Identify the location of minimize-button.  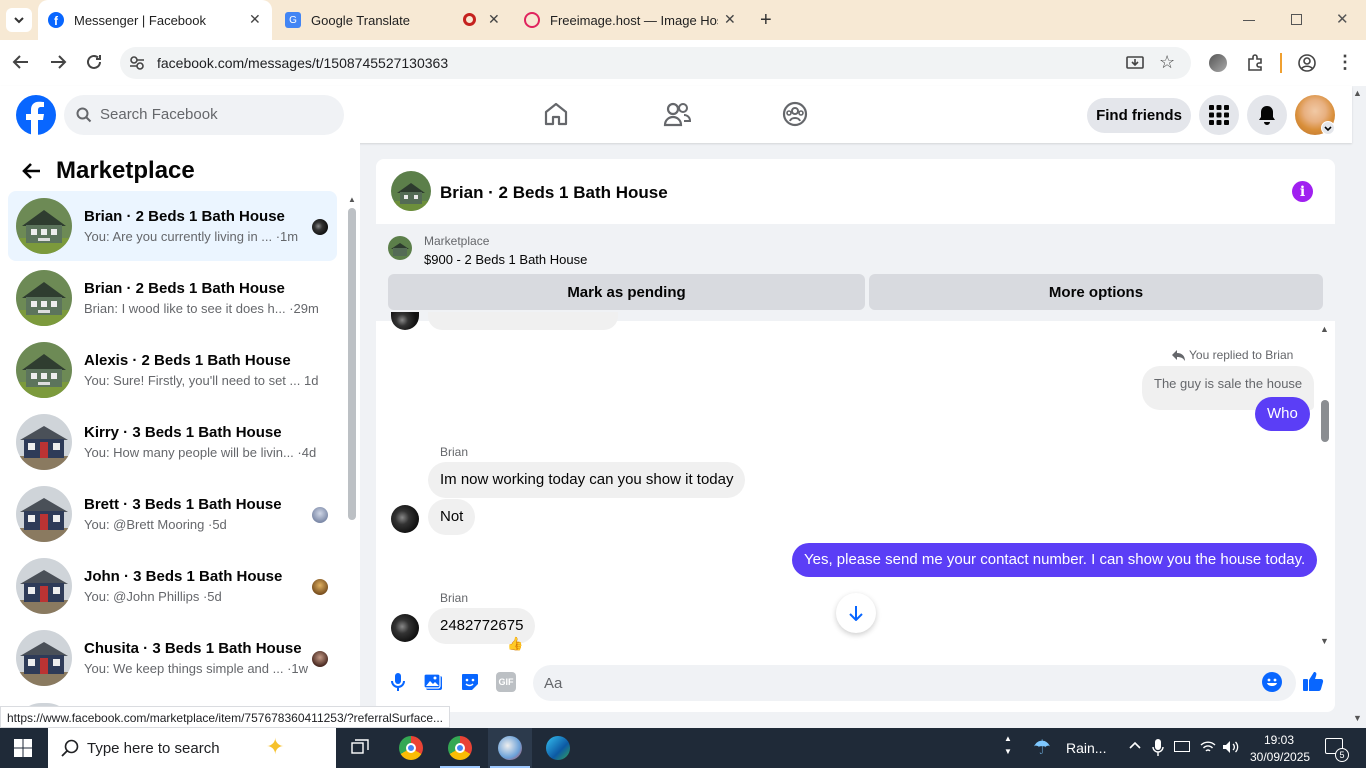
(1249, 20).